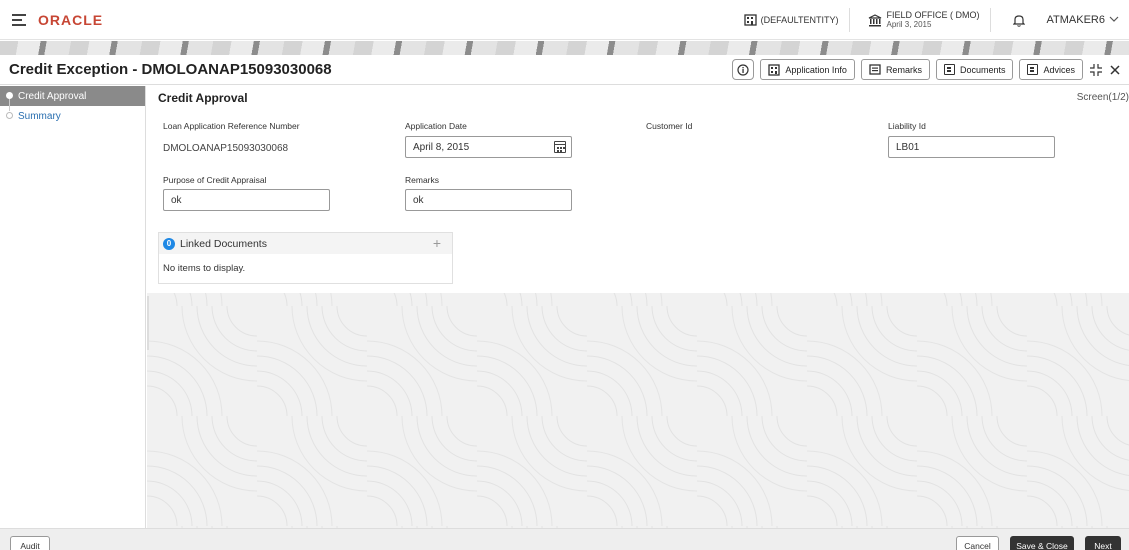 This screenshot has width=1129, height=550. I want to click on add-icon: +, so click(437, 243).